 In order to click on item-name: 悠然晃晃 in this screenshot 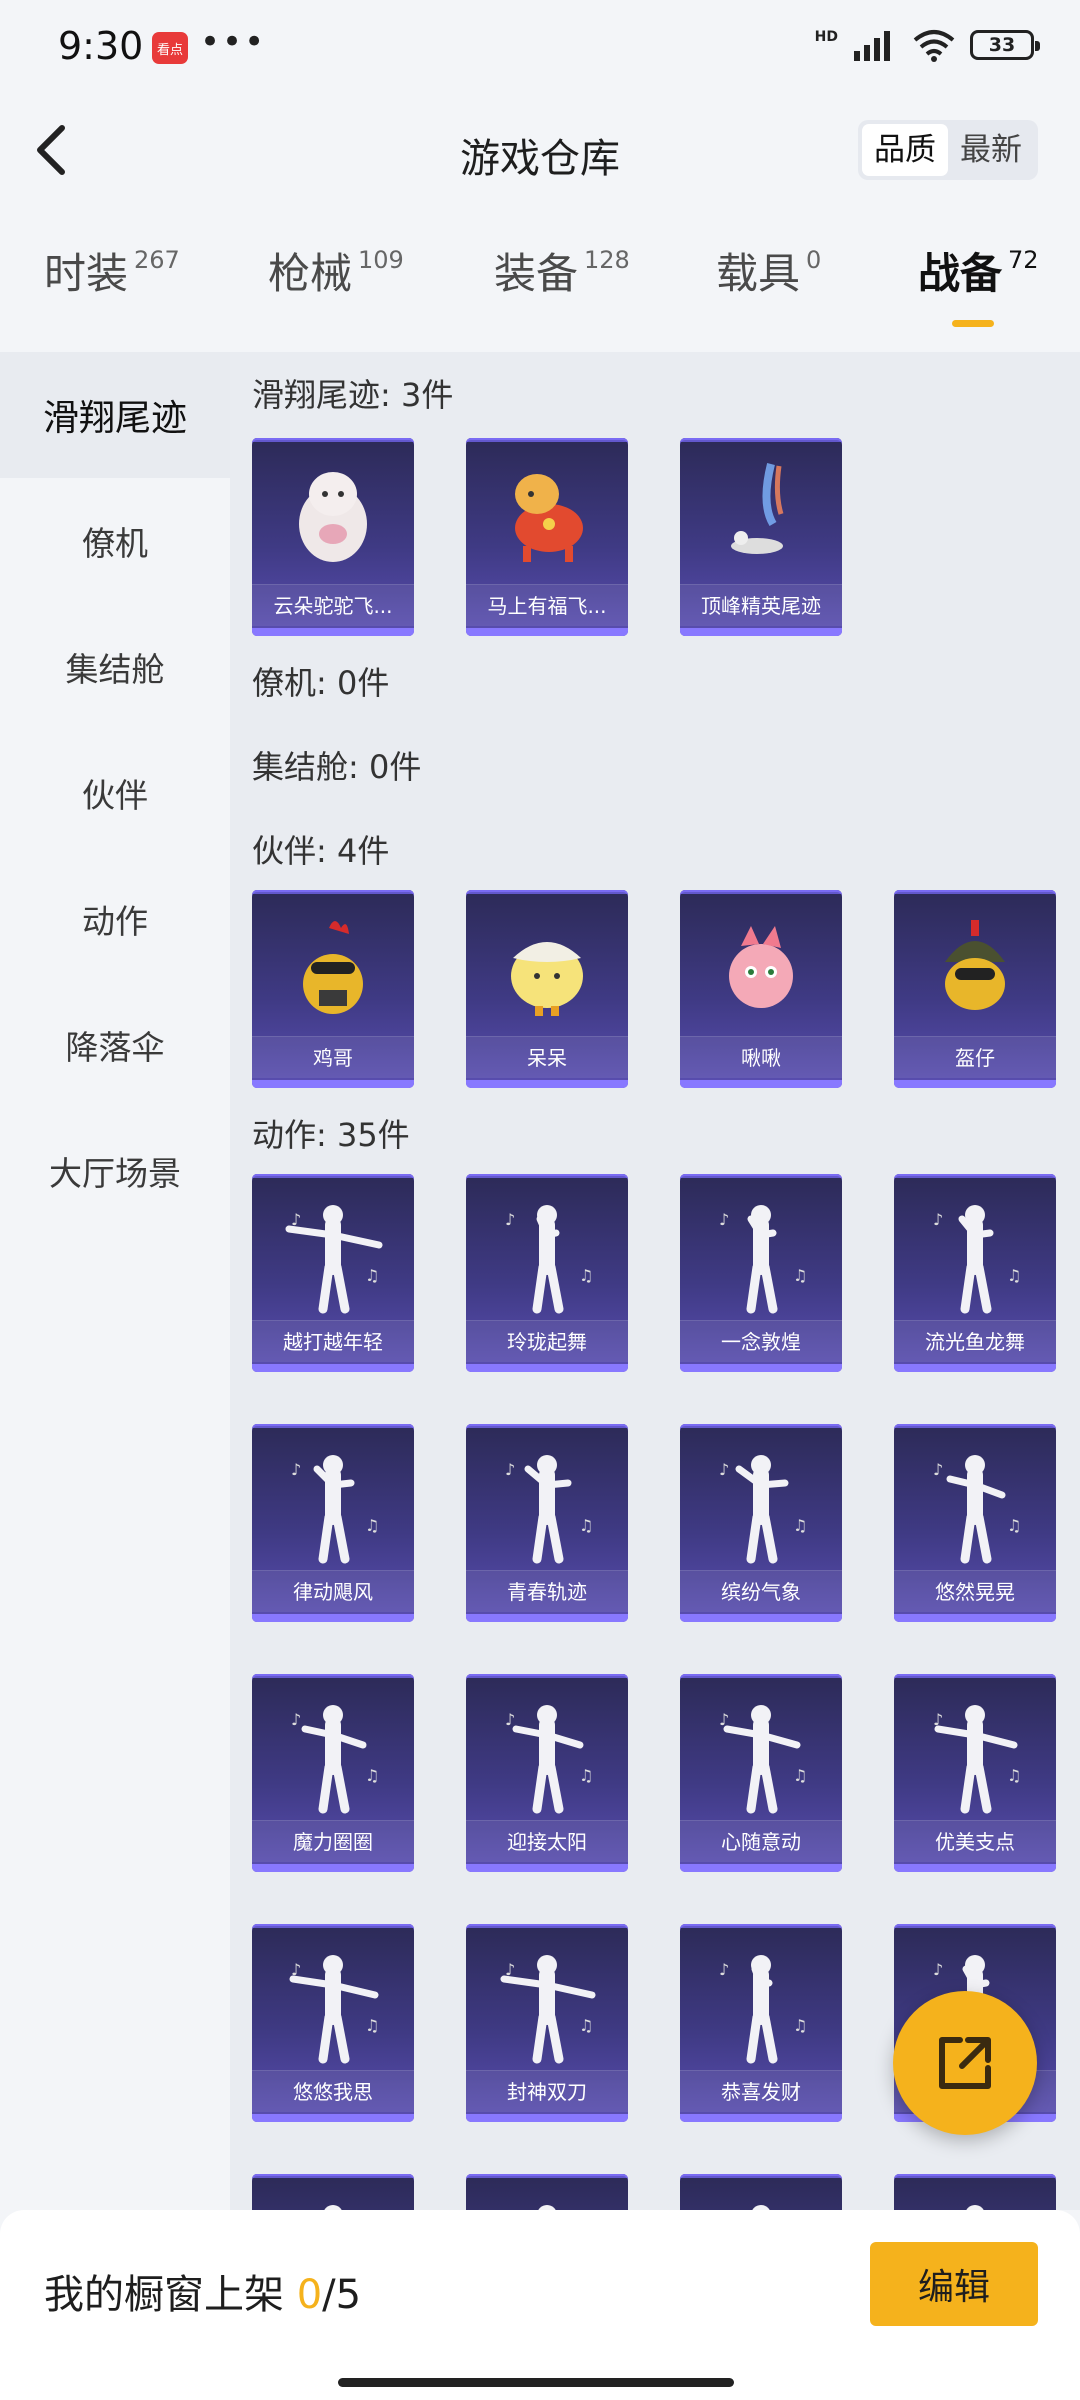, I will do `click(975, 1591)`.